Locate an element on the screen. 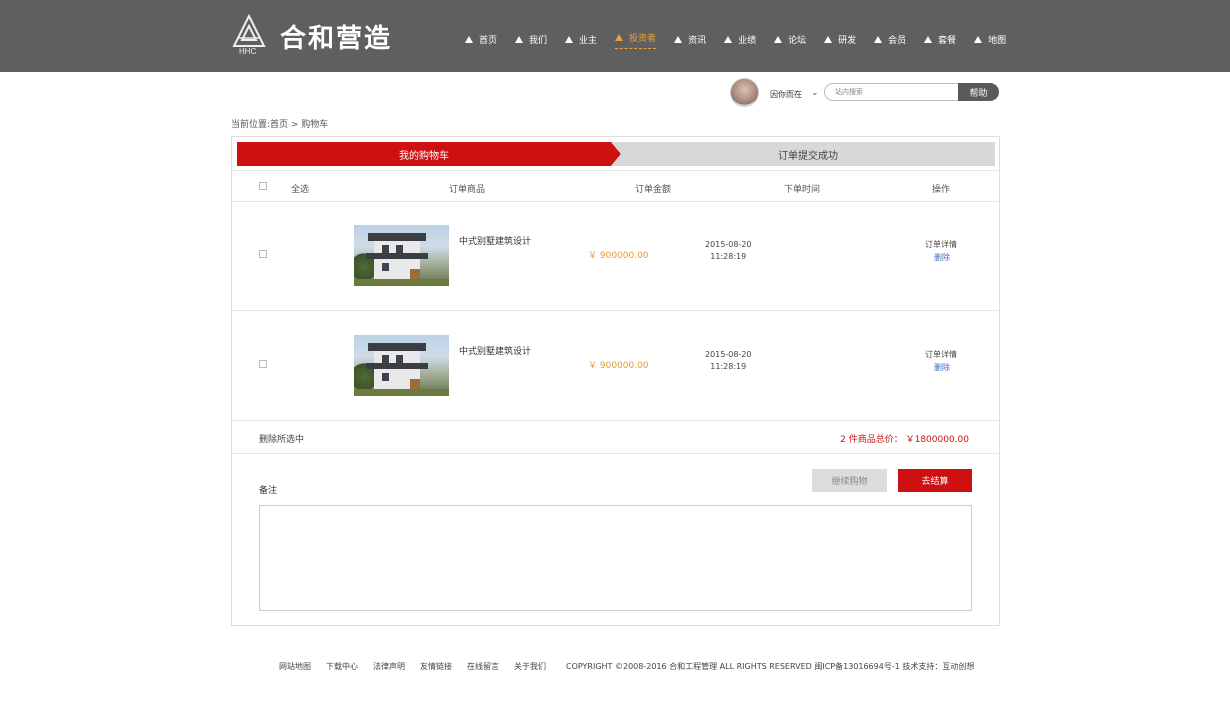 Image resolution: width=1230 pixels, height=707 pixels. footer-link-sitemap: 网站地图 is located at coordinates (295, 666).